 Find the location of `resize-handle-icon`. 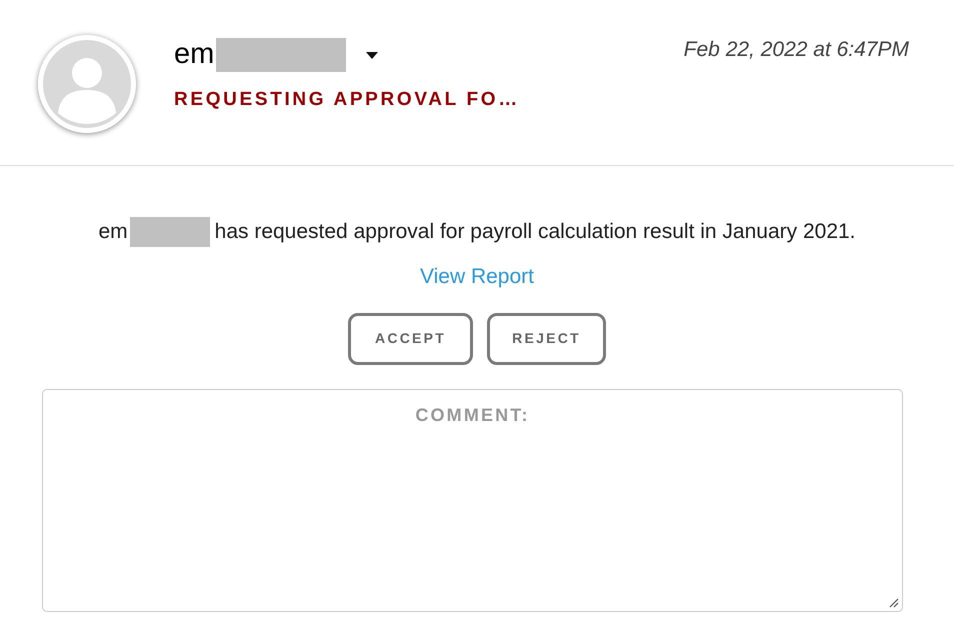

resize-handle-icon is located at coordinates (894, 603).